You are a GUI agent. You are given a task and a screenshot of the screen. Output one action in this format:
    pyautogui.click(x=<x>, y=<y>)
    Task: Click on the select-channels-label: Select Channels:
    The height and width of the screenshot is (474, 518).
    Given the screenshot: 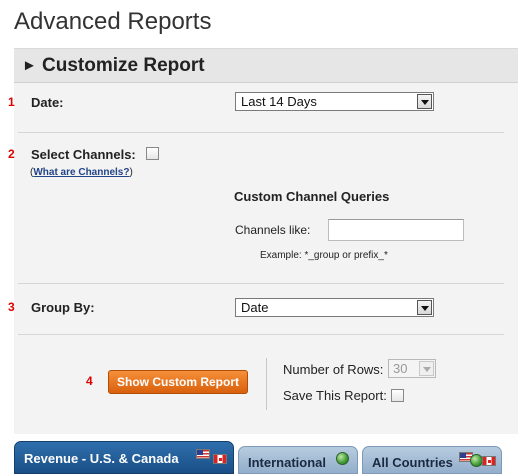 What is the action you would take?
    pyautogui.click(x=83, y=154)
    